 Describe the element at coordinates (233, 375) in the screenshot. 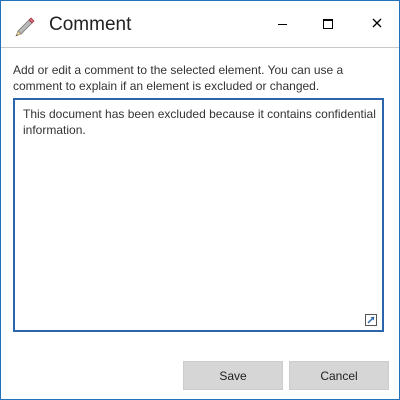

I see `save-button: Save` at that location.